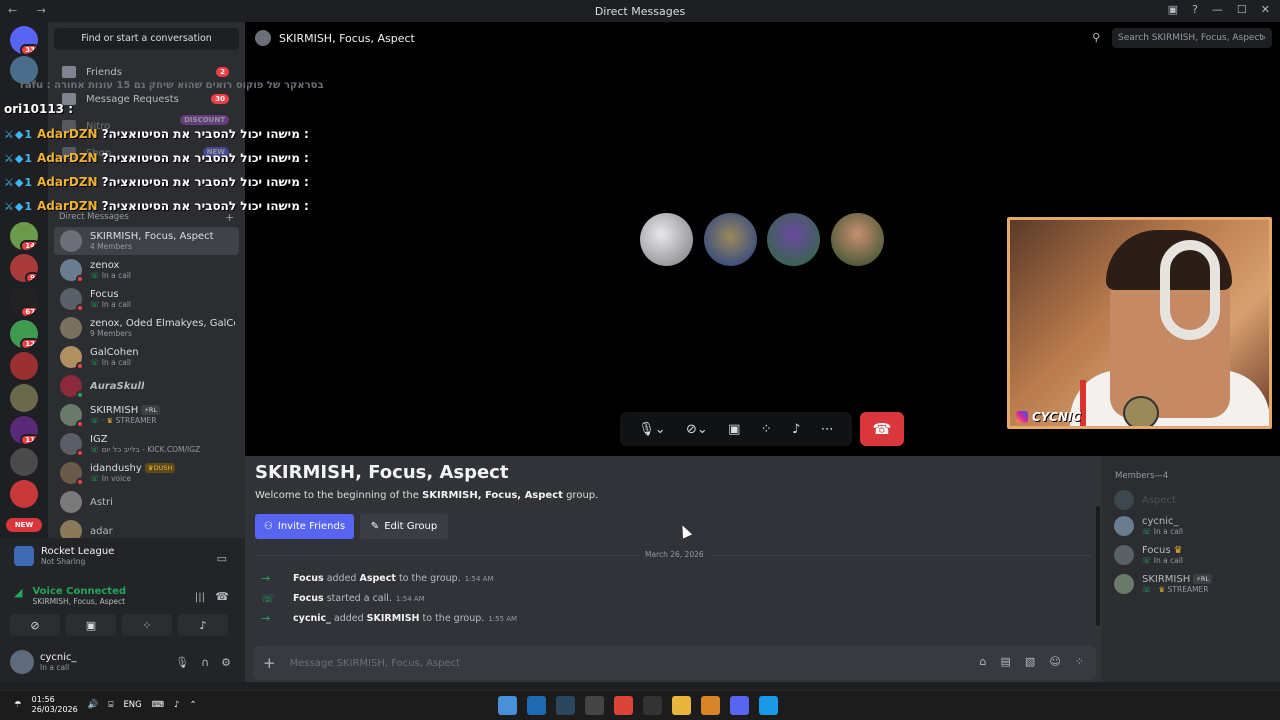  I want to click on minimize-button: —, so click(1217, 9).